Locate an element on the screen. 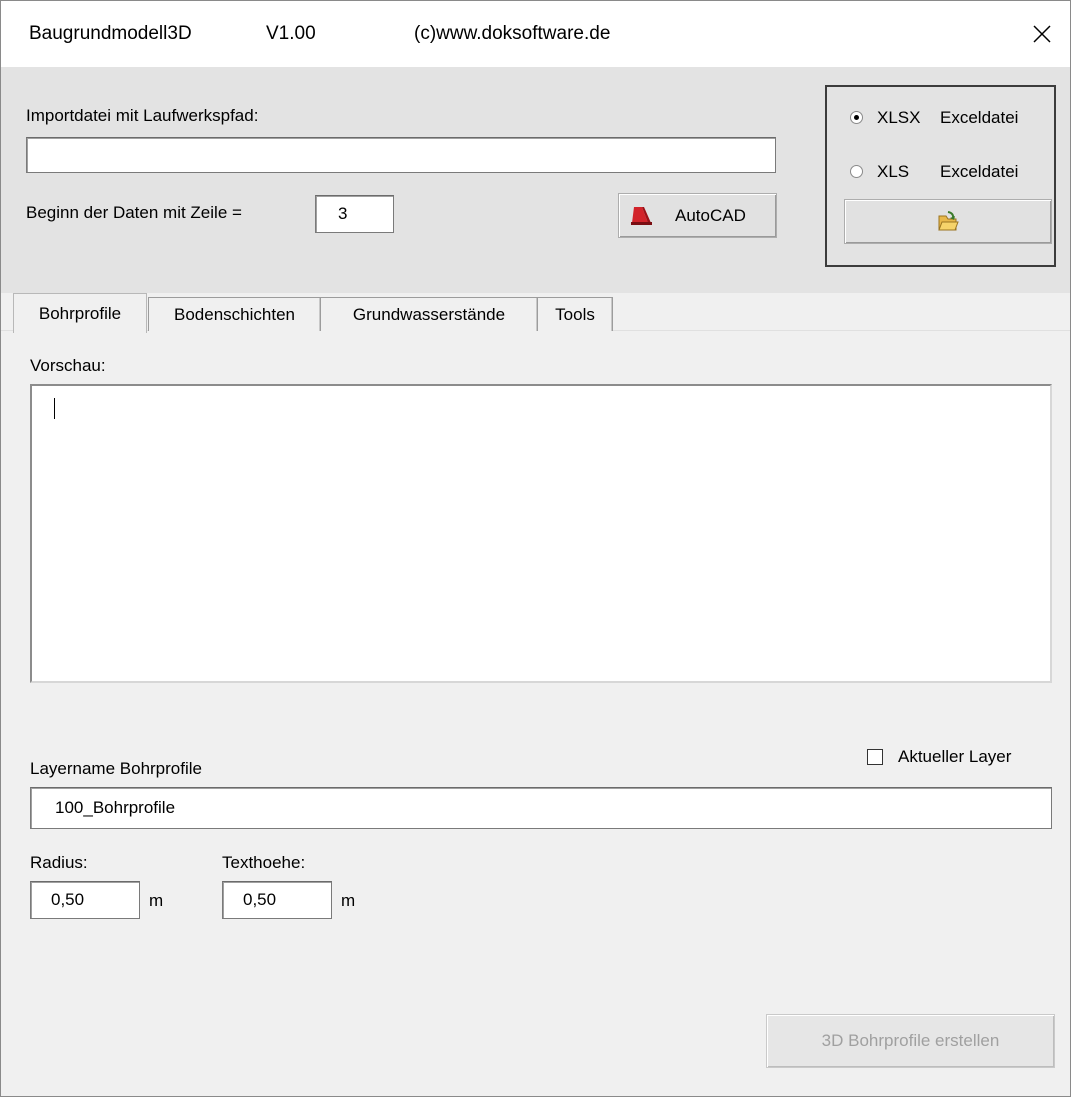  radio-xlsx is located at coordinates (856, 117).